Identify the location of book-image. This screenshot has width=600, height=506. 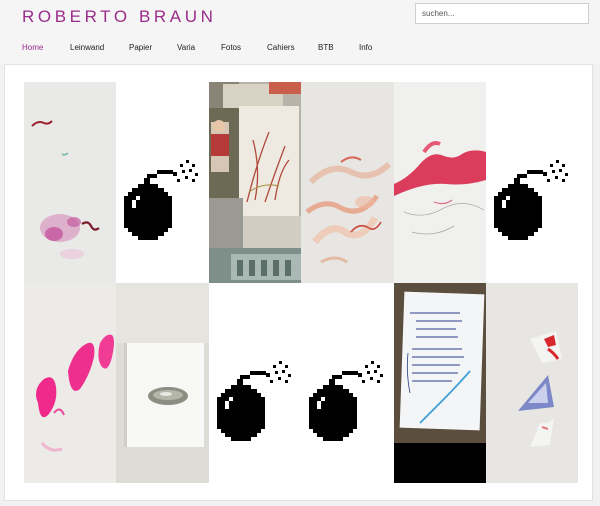
(162, 383).